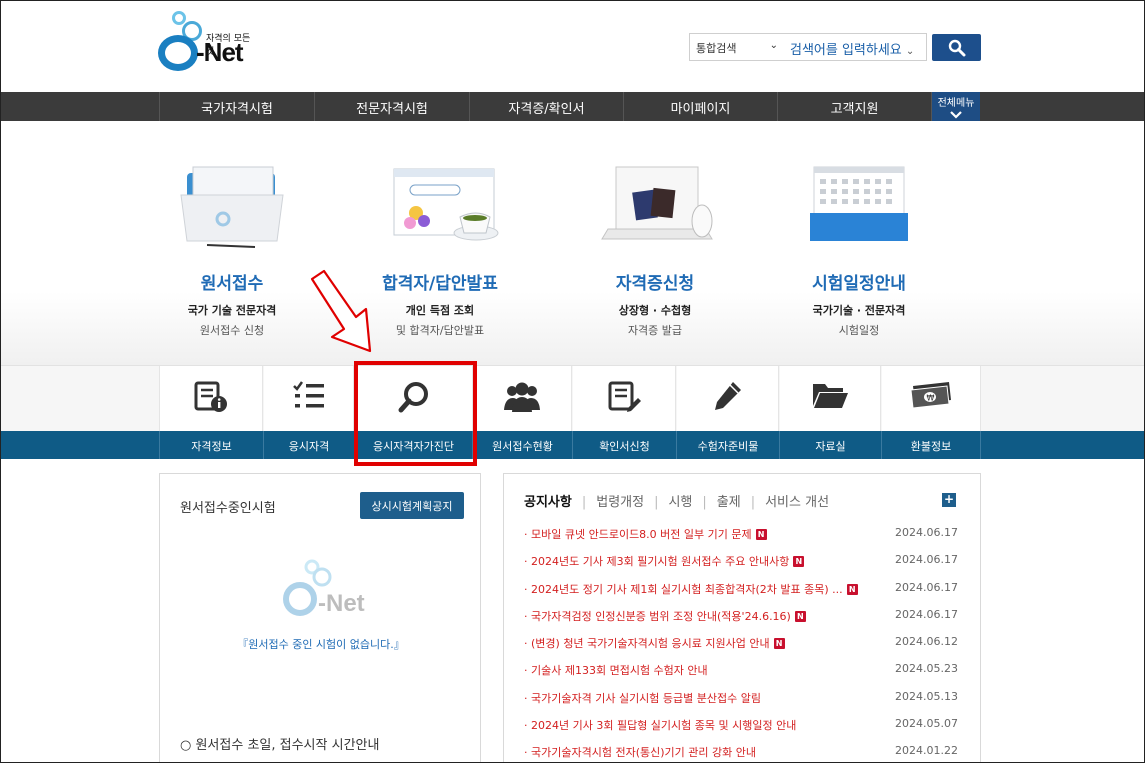  I want to click on quick-label: 자격정보, so click(211, 445).